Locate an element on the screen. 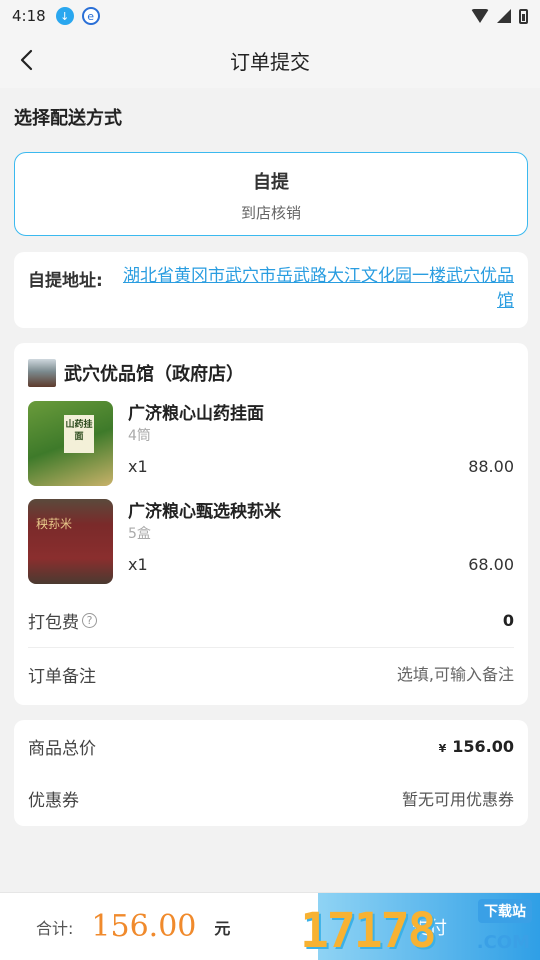  back-arrow-icon is located at coordinates (26, 60).